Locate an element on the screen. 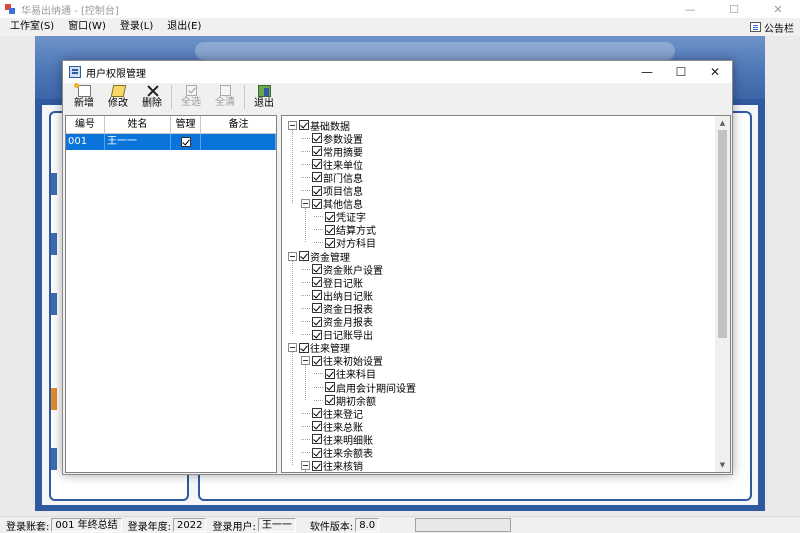  tree-node: 结算方式 is located at coordinates (345, 230).